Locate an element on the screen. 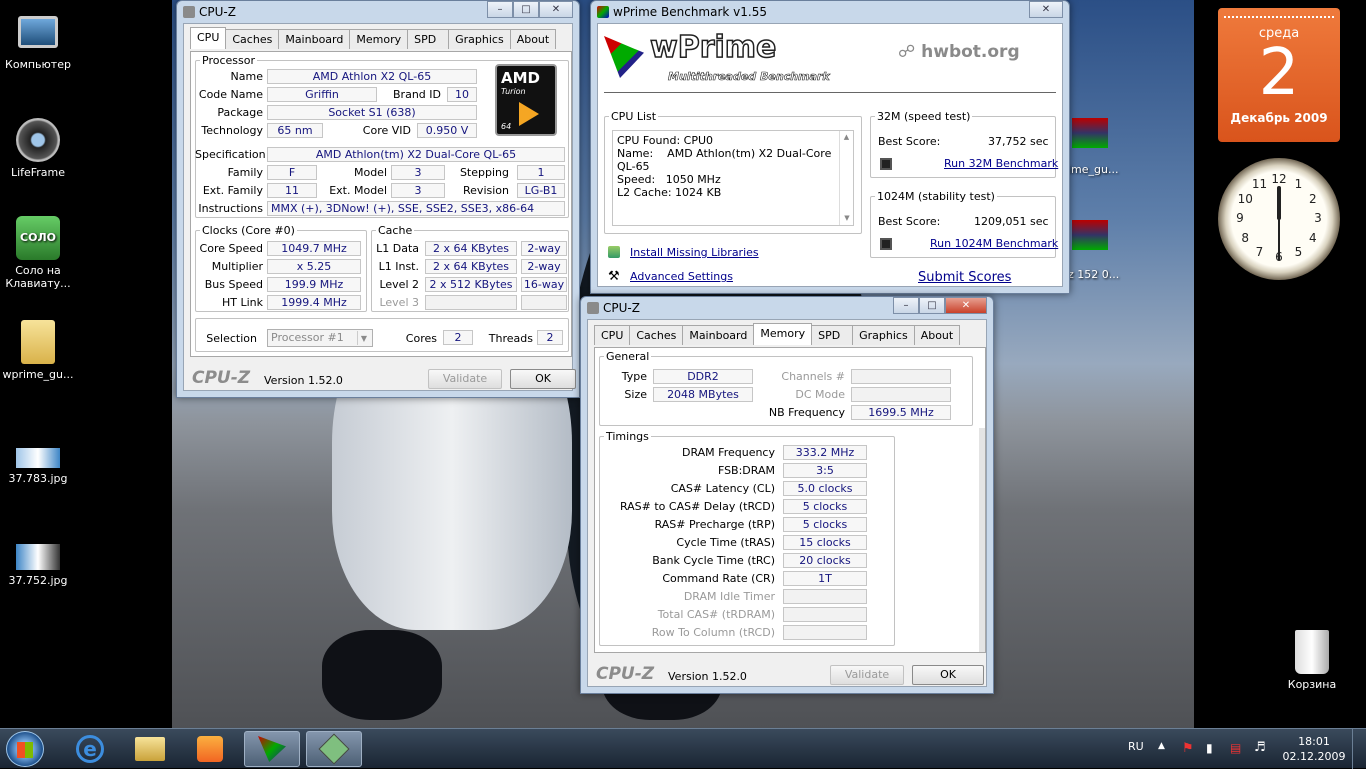 The width and height of the screenshot is (1366, 769). desktop-icon-37783: 37.783.jpg is located at coordinates (38, 466).